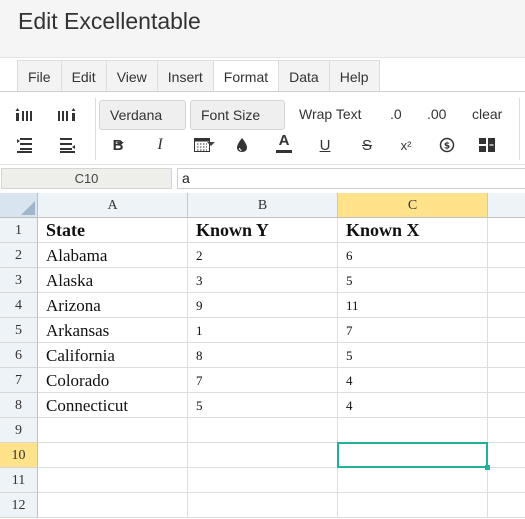 Image resolution: width=525 pixels, height=519 pixels. What do you see at coordinates (231, 115) in the screenshot?
I see `font-size-value: Font Size` at bounding box center [231, 115].